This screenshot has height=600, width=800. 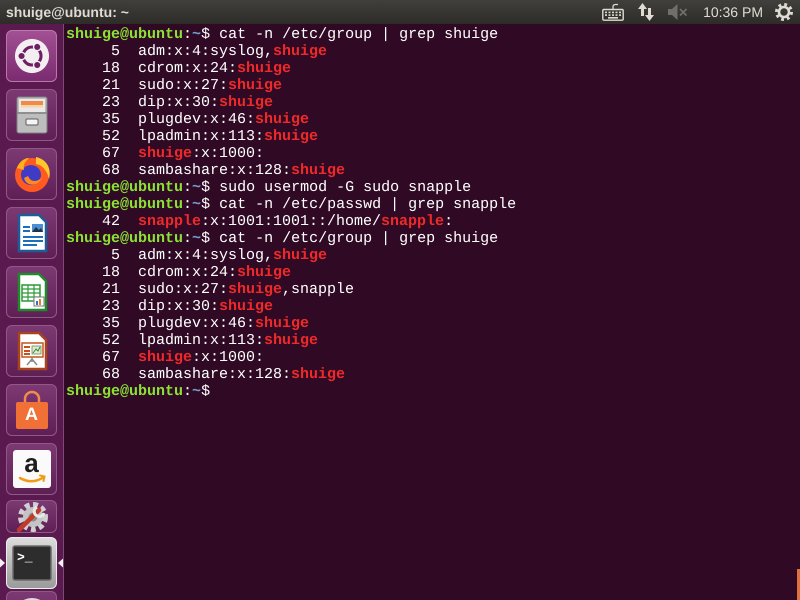 What do you see at coordinates (67, 12) in the screenshot?
I see `window-title: shuige@ubuntu: ~` at bounding box center [67, 12].